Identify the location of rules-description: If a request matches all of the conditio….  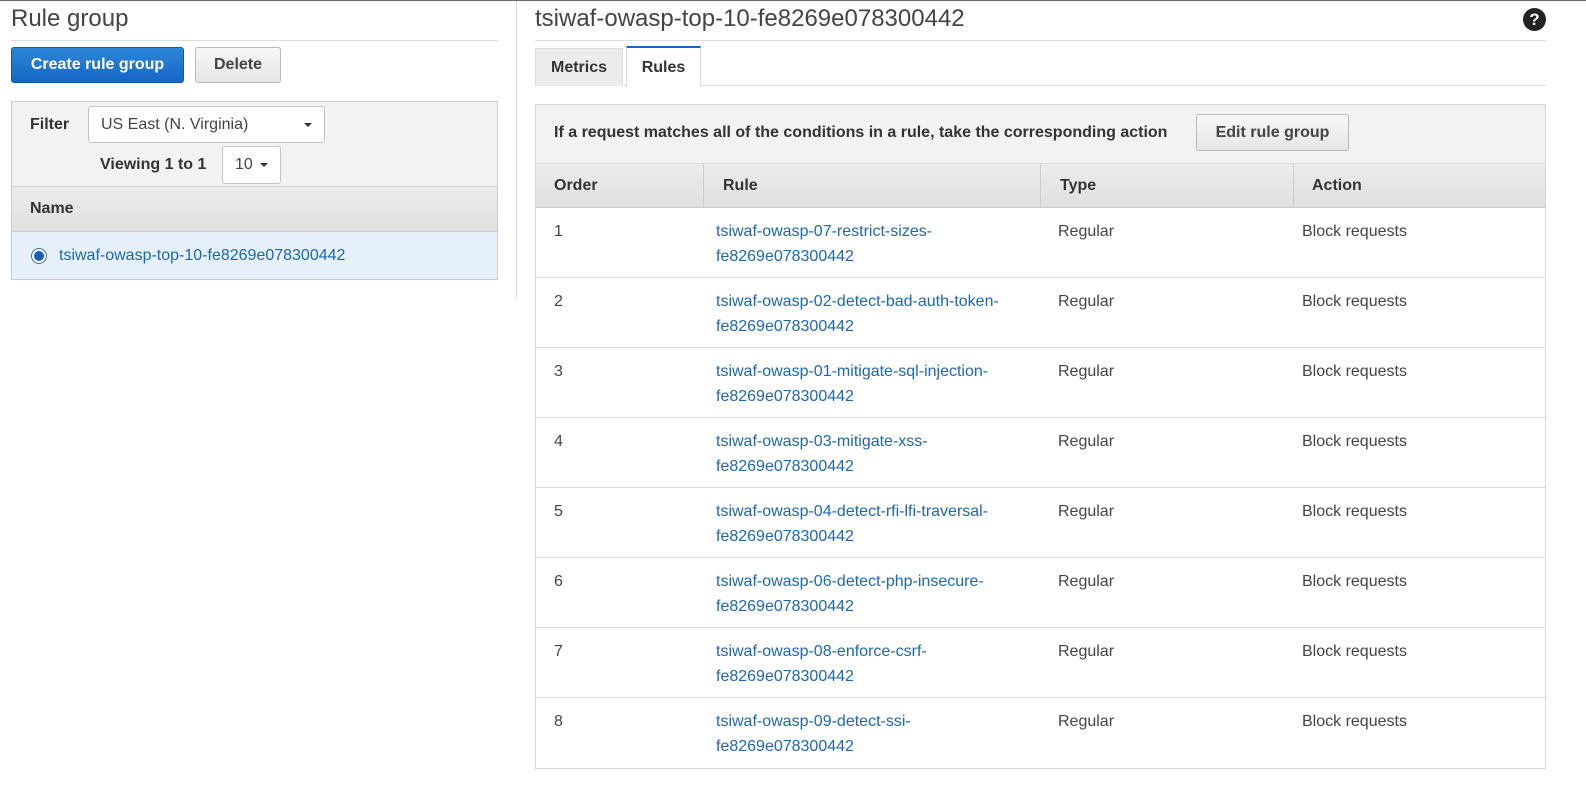
(861, 132).